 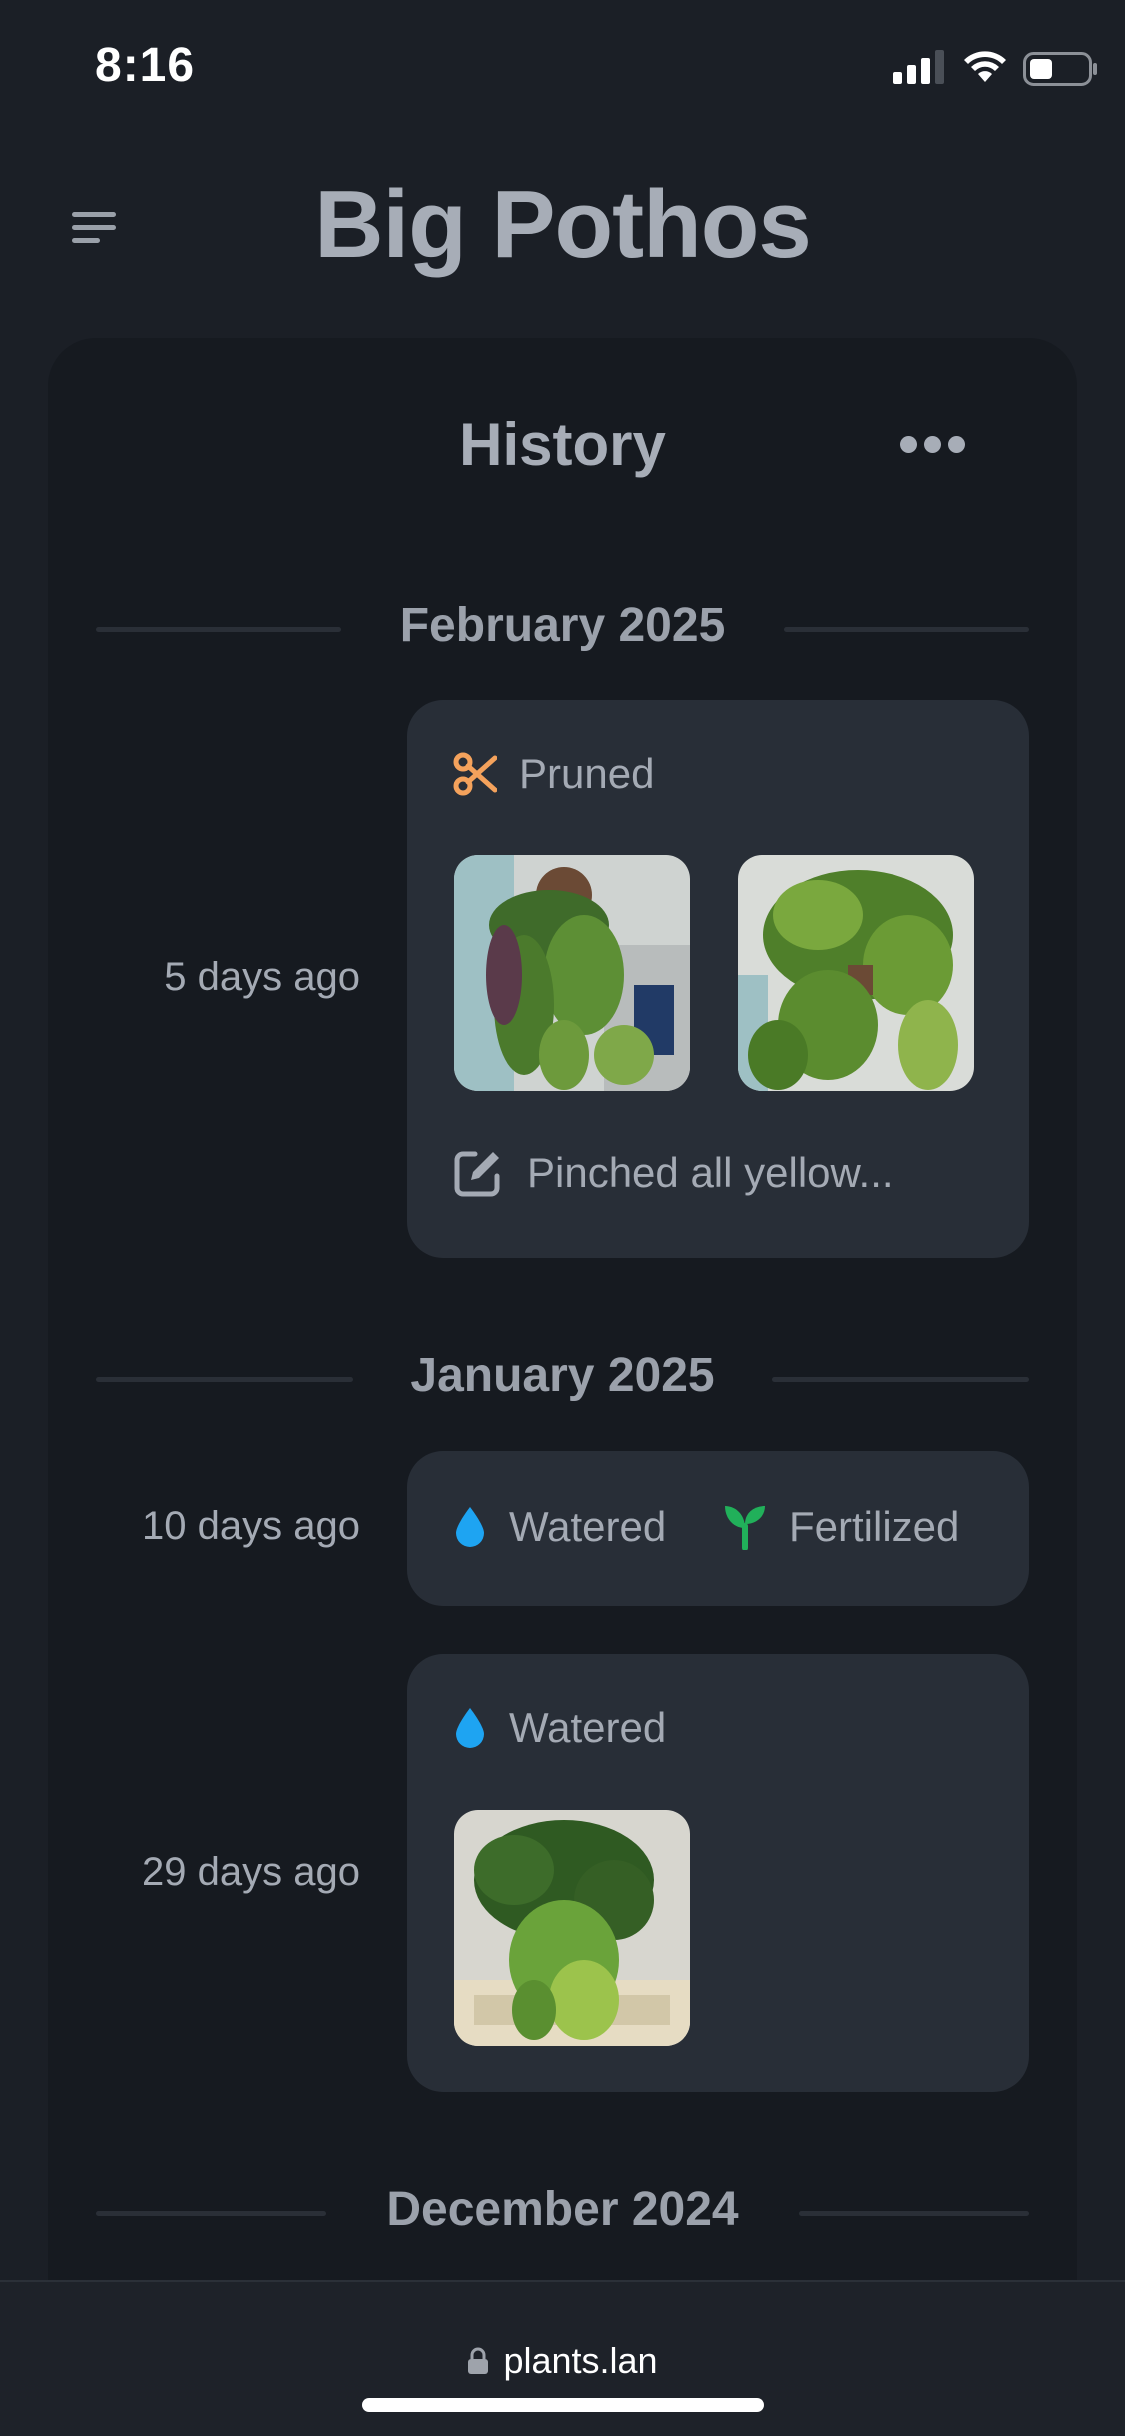 I want to click on entry-date: 5 days ago, so click(x=262, y=977).